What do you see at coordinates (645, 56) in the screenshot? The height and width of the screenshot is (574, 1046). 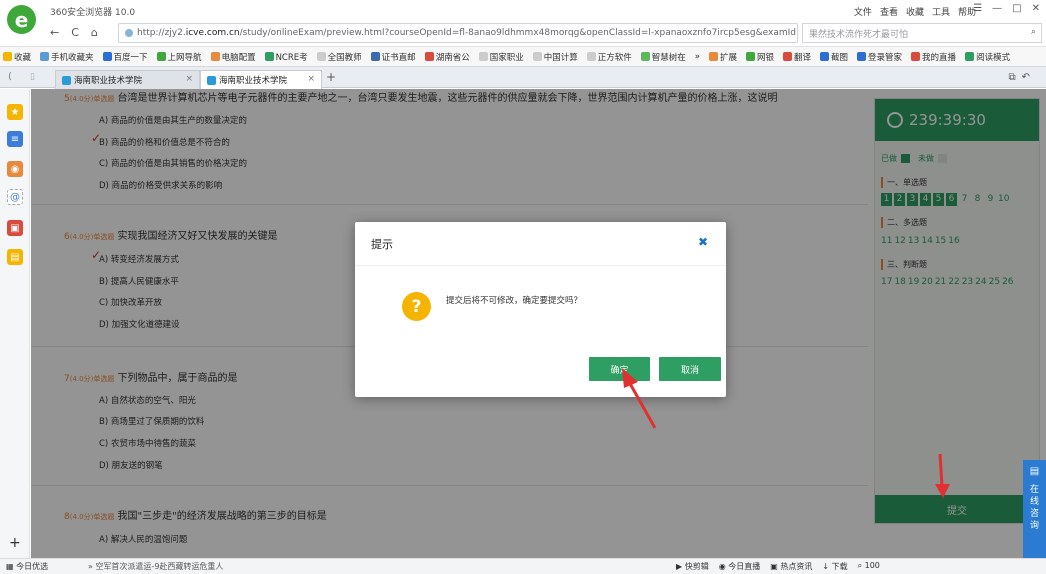 I see `tree-icon` at bounding box center [645, 56].